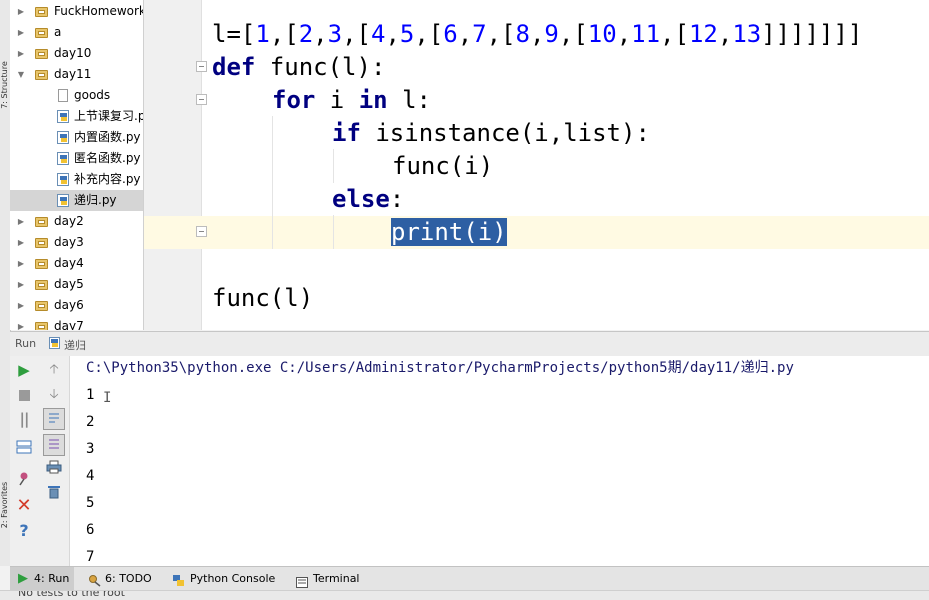 This screenshot has height=600, width=929. What do you see at coordinates (90, 476) in the screenshot?
I see `console-output-line: 4` at bounding box center [90, 476].